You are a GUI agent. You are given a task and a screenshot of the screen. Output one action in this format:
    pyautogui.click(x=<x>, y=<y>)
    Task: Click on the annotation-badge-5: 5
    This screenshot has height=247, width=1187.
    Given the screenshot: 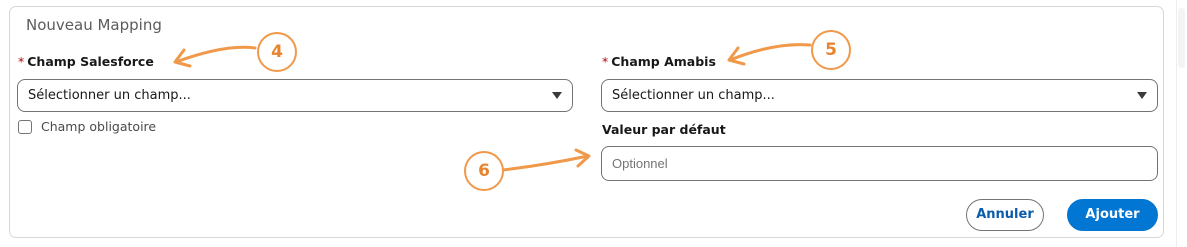 What is the action you would take?
    pyautogui.click(x=831, y=50)
    